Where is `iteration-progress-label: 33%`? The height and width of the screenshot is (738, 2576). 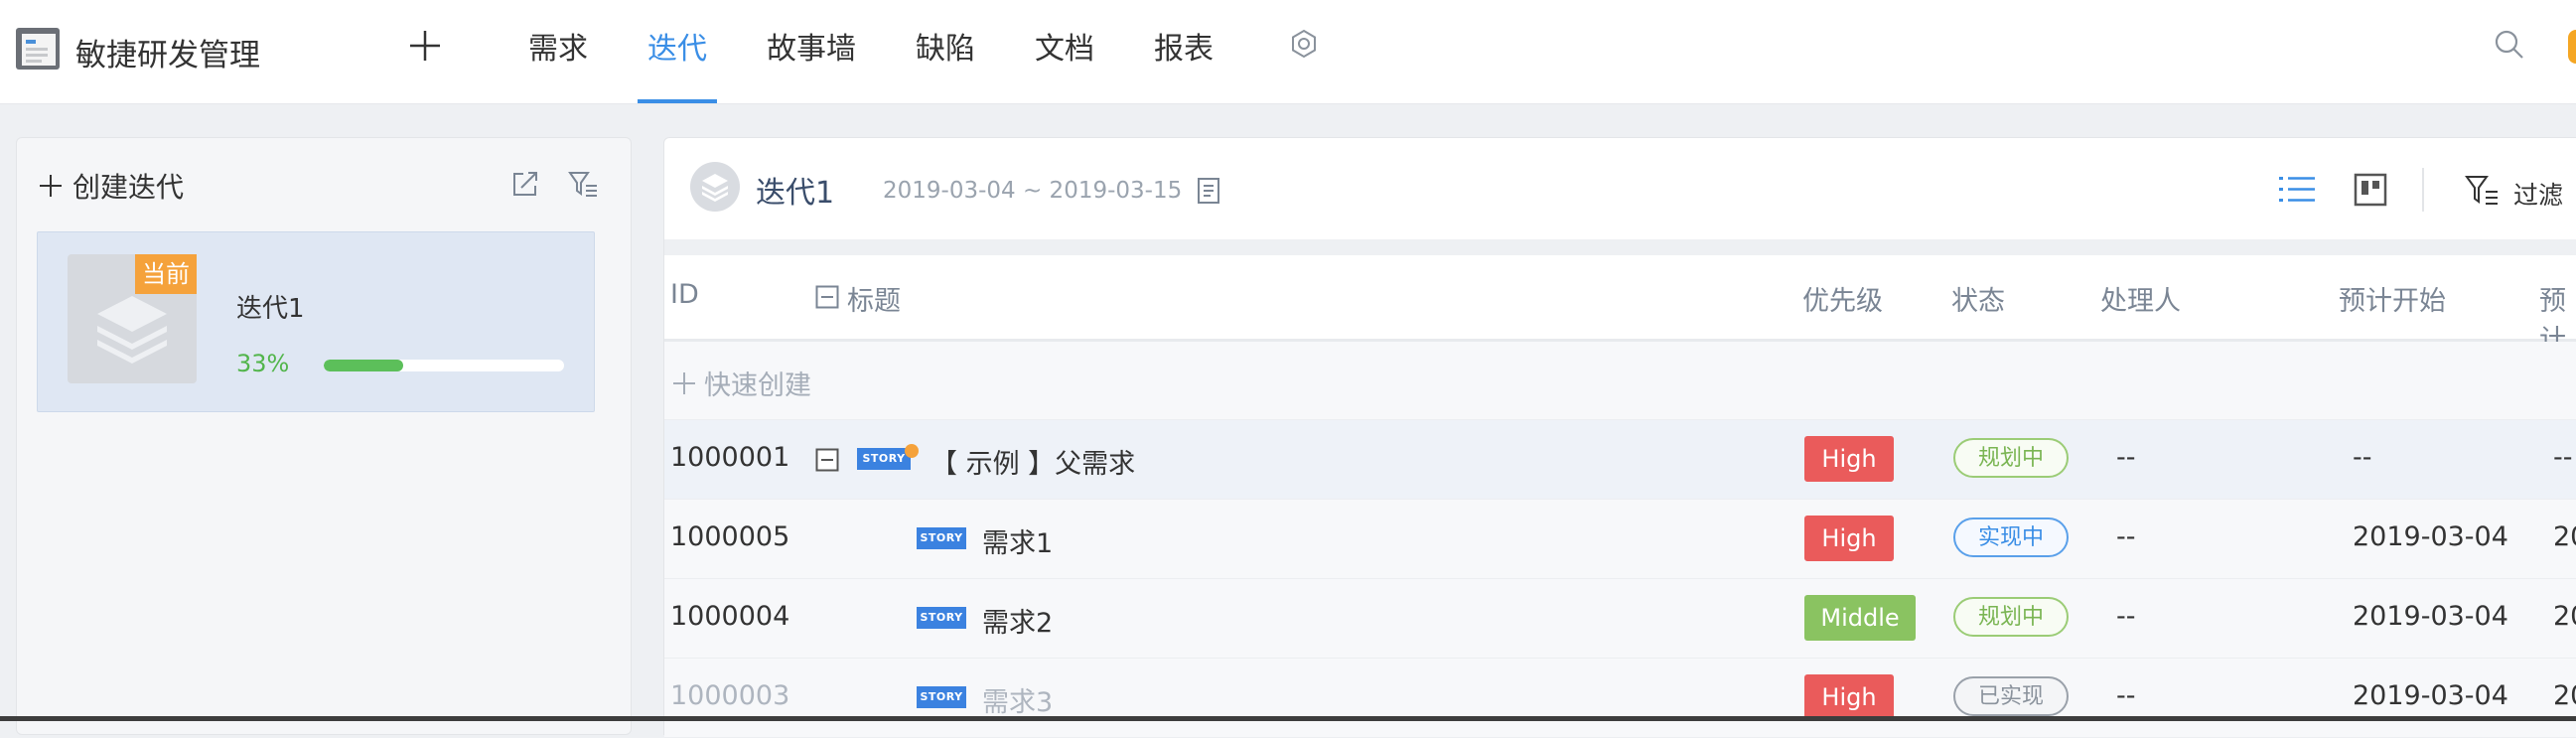 iteration-progress-label: 33% is located at coordinates (263, 363).